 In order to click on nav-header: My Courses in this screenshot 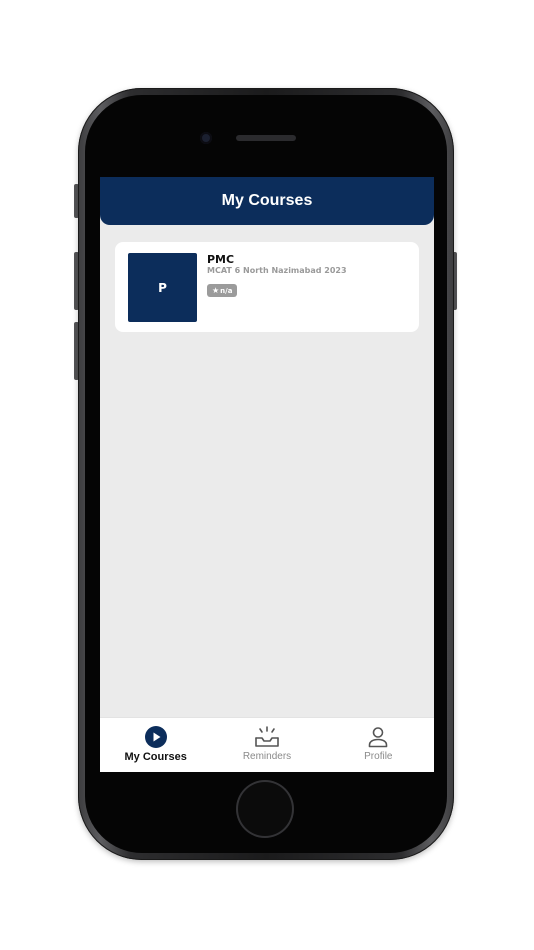, I will do `click(267, 201)`.